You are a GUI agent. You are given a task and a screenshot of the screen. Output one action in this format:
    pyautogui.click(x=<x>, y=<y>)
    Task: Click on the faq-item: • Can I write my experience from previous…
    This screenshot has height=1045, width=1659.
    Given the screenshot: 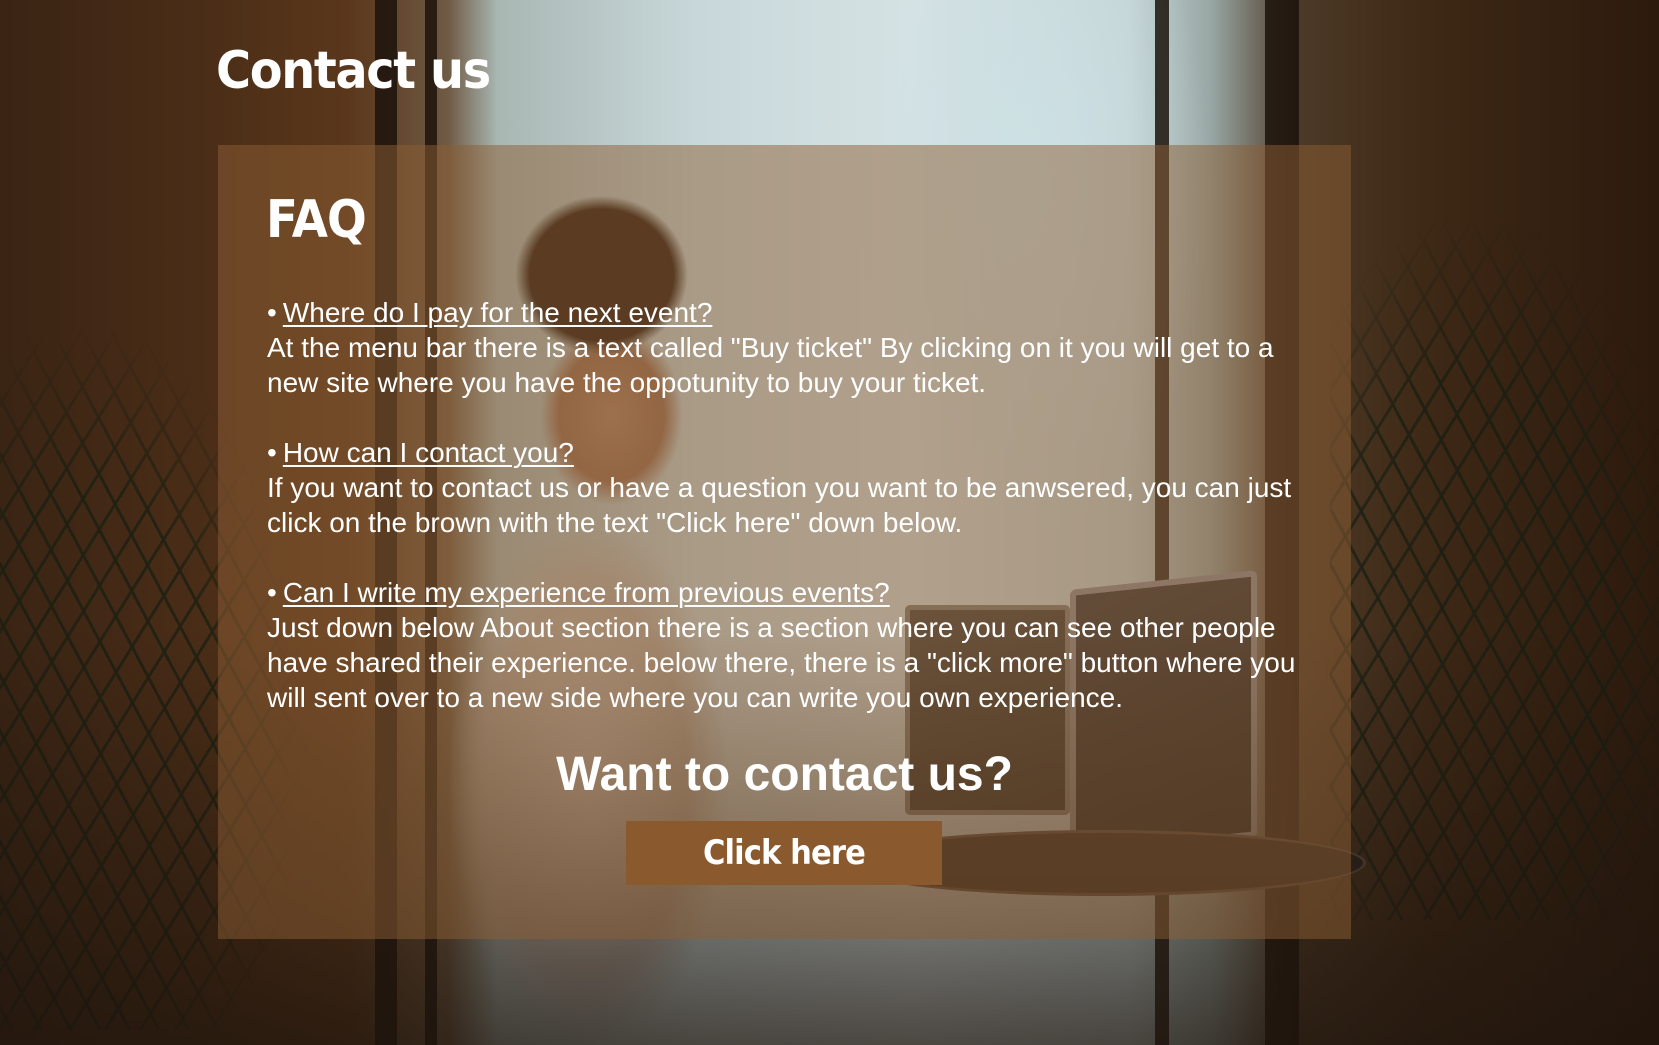 What is the action you would take?
    pyautogui.click(x=782, y=645)
    